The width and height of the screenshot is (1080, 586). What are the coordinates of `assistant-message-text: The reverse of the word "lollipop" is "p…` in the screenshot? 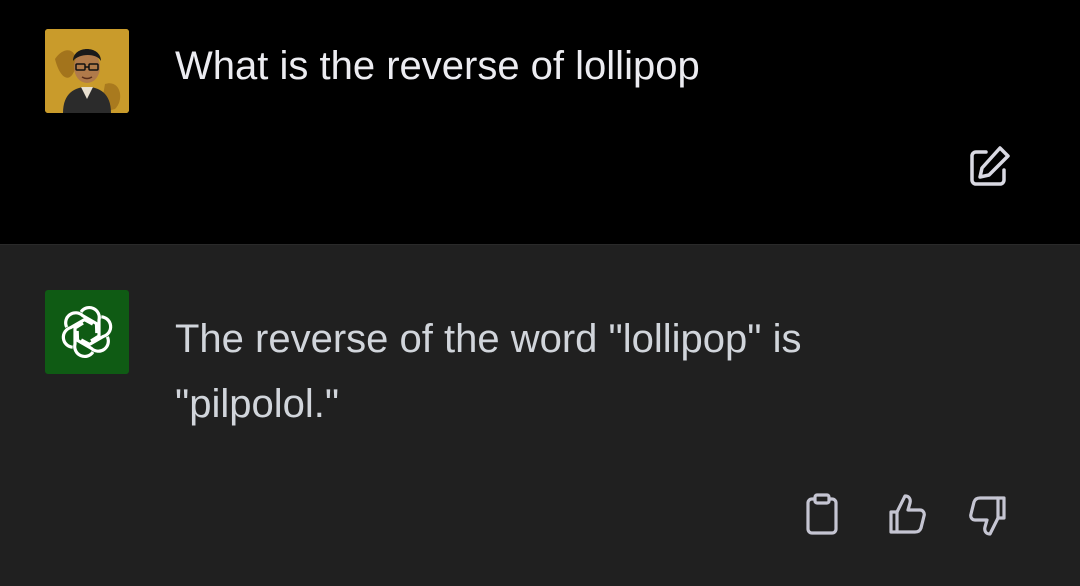 It's located at (488, 371).